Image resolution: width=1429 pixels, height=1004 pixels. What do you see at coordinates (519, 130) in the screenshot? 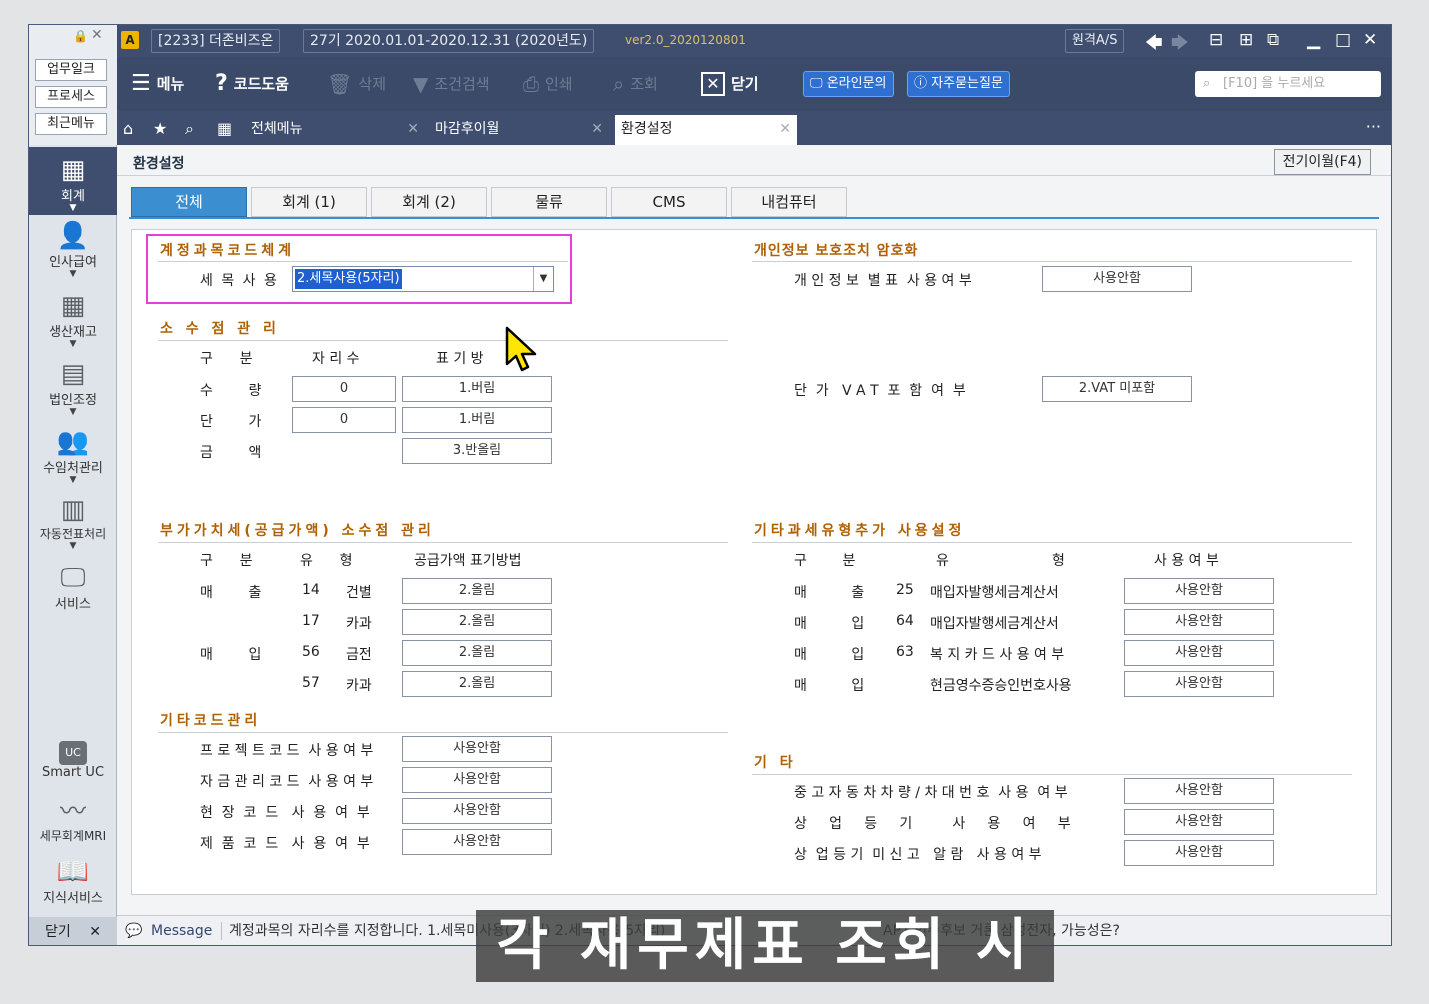
I see `tab-carryover: 마감후이월 ✕` at bounding box center [519, 130].